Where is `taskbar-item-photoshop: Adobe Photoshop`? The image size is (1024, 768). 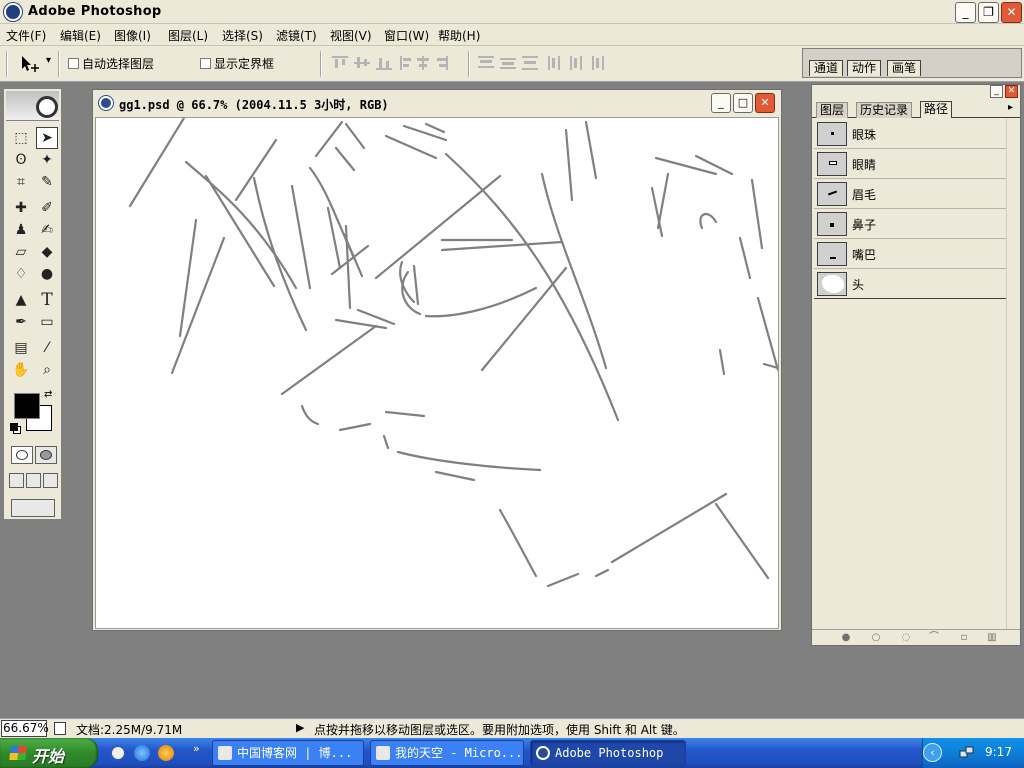
taskbar-item-photoshop: Adobe Photoshop is located at coordinates (608, 753).